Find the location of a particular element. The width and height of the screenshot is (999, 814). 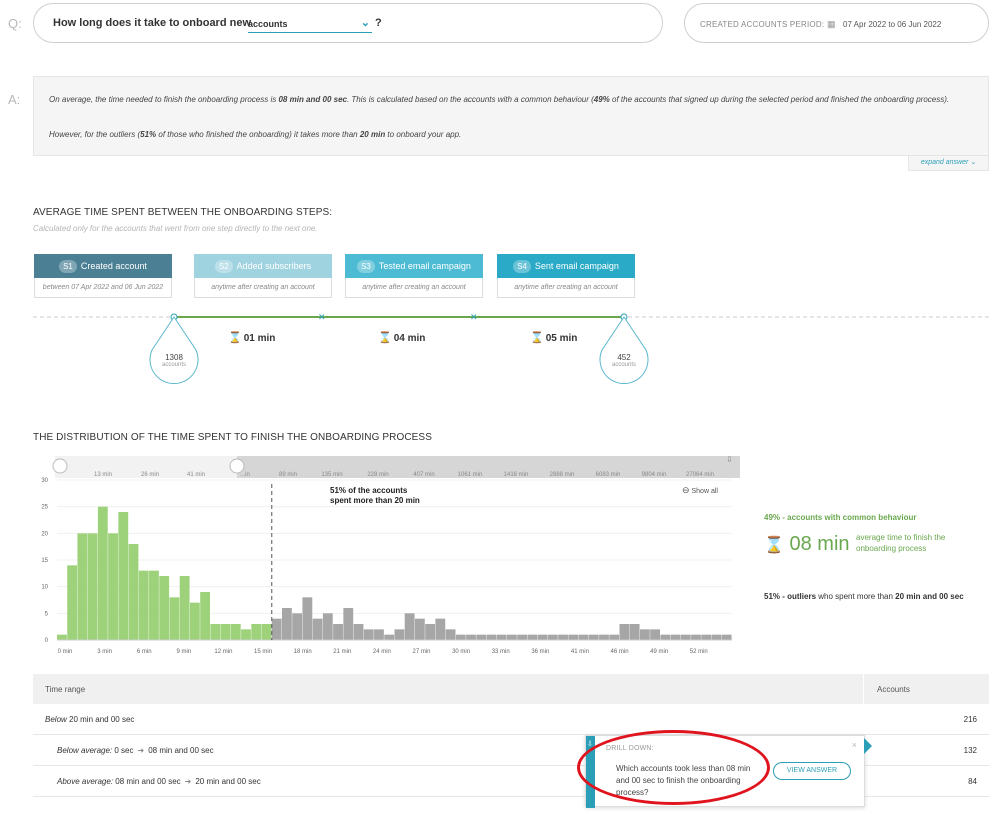

x-tick-label: 33 min is located at coordinates (501, 652).